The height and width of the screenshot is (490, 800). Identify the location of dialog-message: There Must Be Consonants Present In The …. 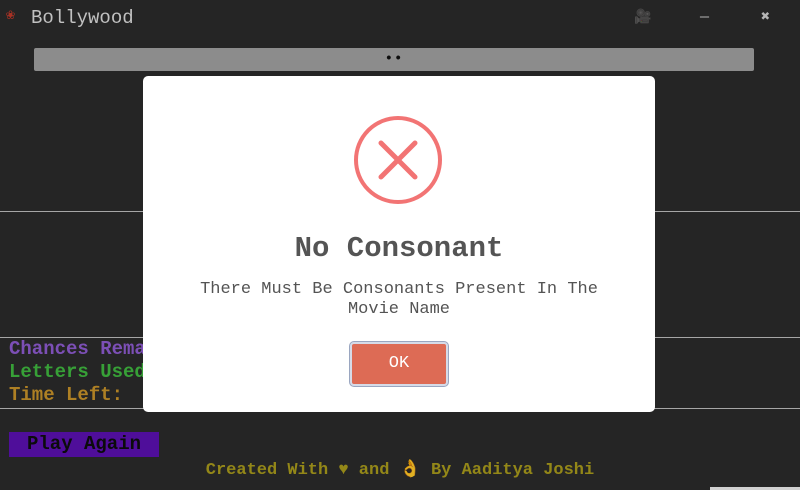
(399, 299).